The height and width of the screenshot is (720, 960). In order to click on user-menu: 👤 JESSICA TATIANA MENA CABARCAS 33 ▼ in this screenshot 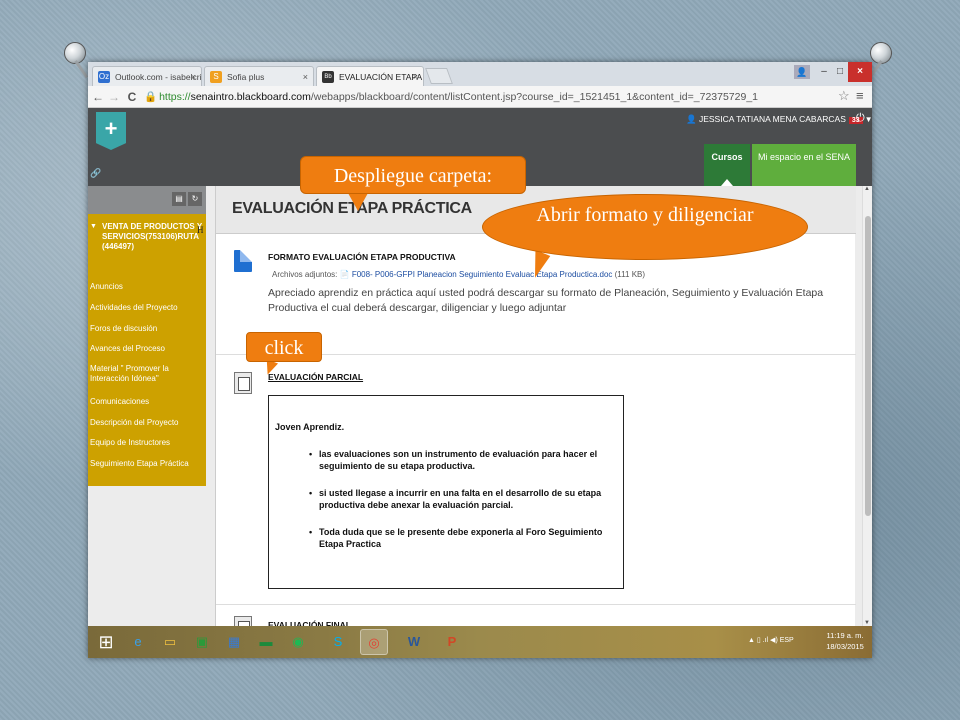, I will do `click(779, 119)`.